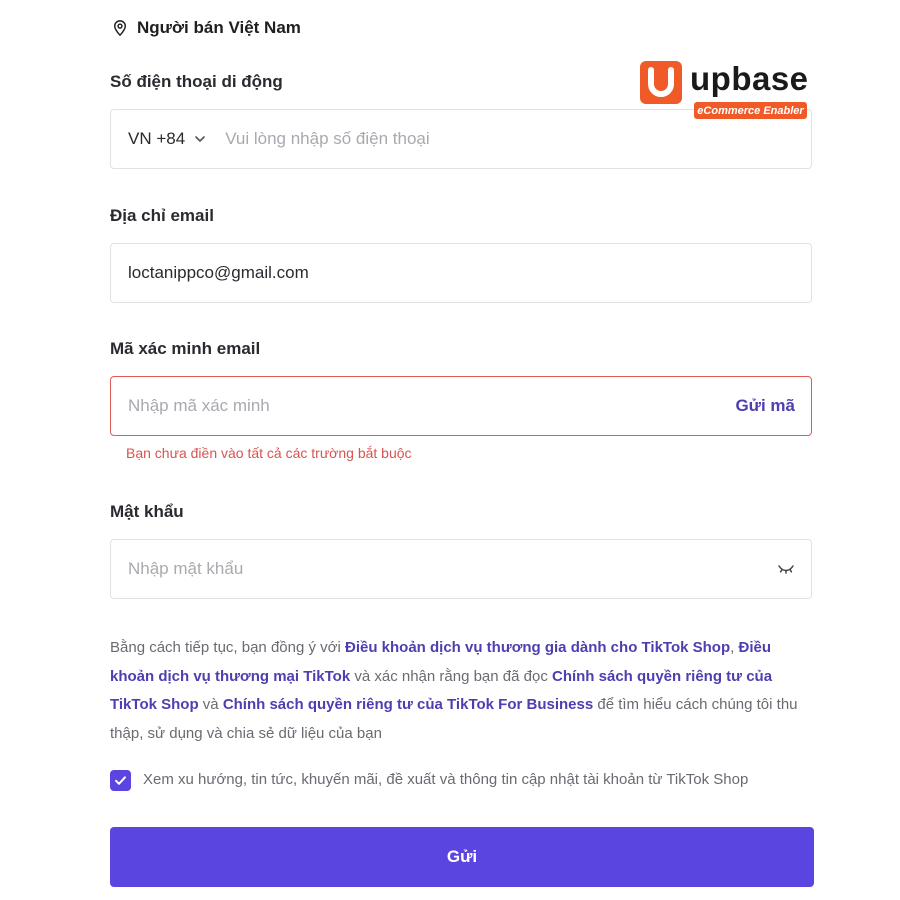 This screenshot has height=900, width=900. What do you see at coordinates (210, 704) in the screenshot?
I see `terms-text-part: và` at bounding box center [210, 704].